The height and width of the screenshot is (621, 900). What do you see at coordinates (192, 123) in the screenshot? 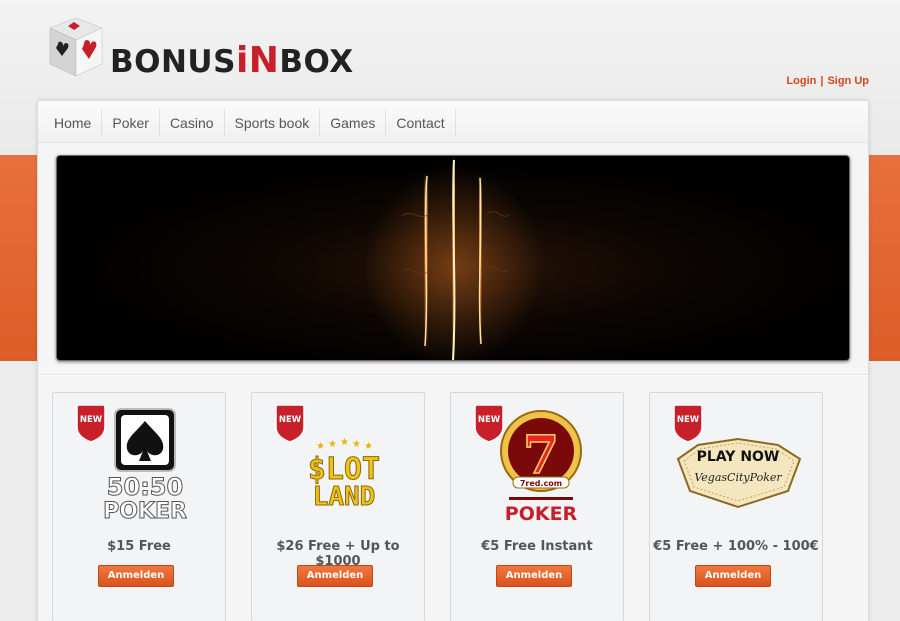
I see `nav-item-casino: Casino` at bounding box center [192, 123].